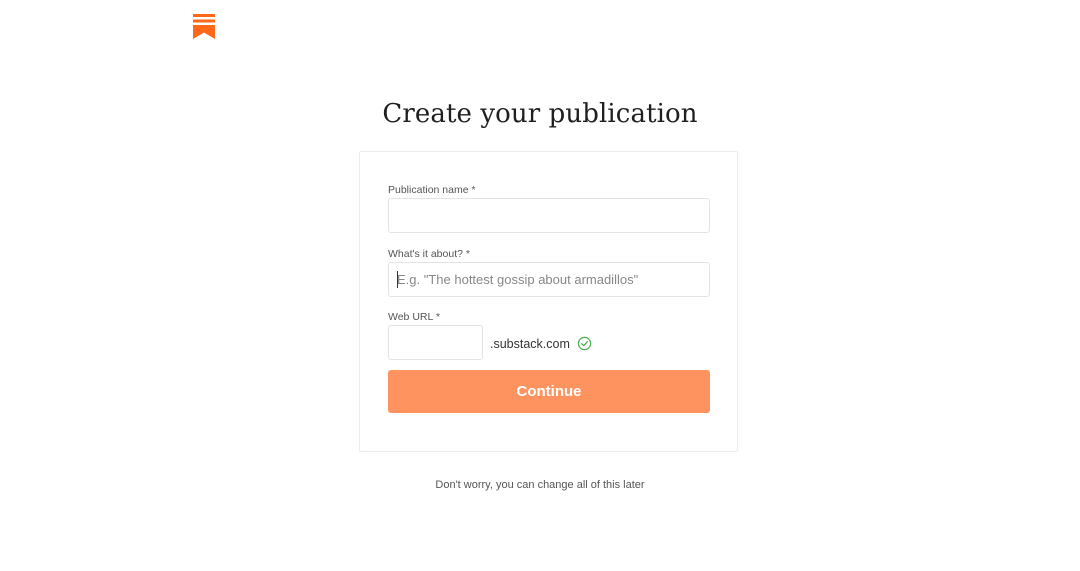 This screenshot has width=1080, height=571. I want to click on web-url-input, so click(435, 342).